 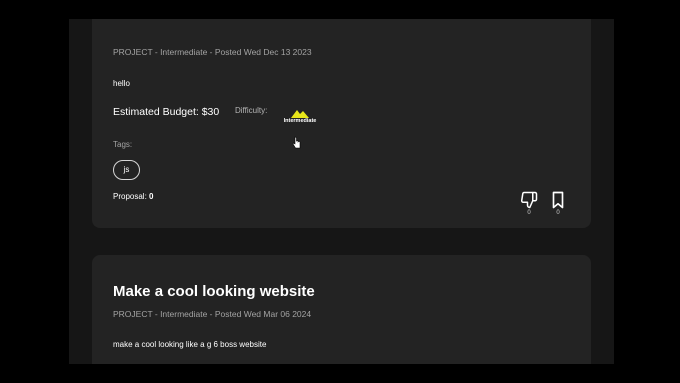 What do you see at coordinates (296, 145) in the screenshot?
I see `cursor-icon` at bounding box center [296, 145].